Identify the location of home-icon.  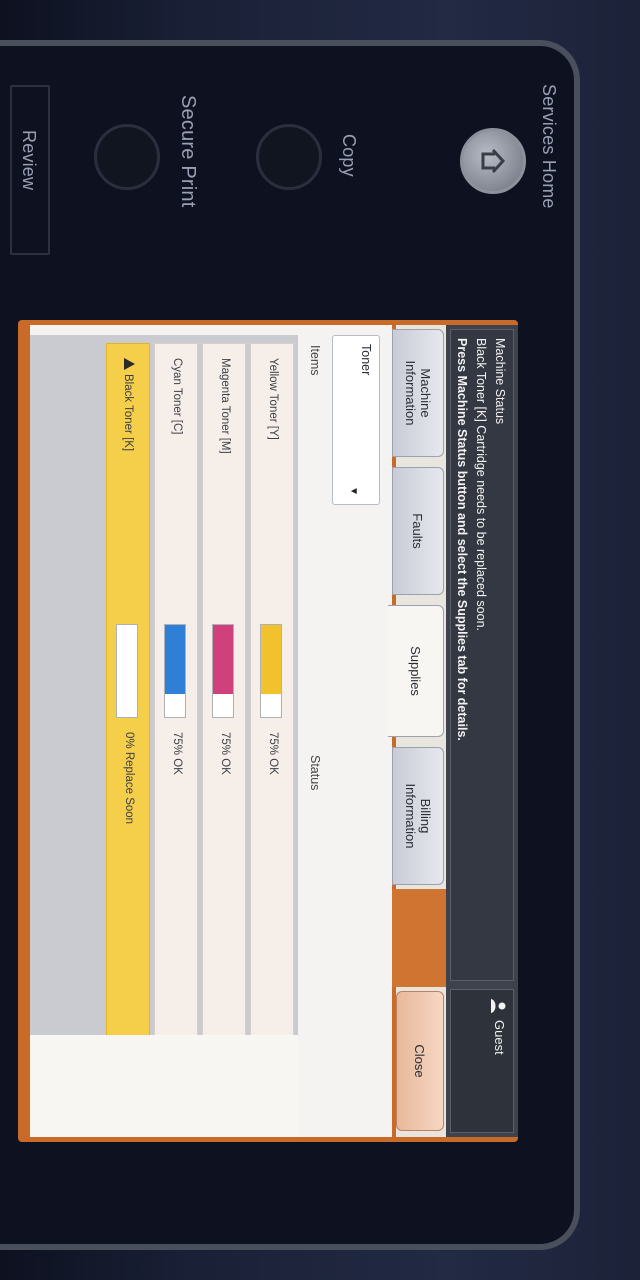
(493, 161).